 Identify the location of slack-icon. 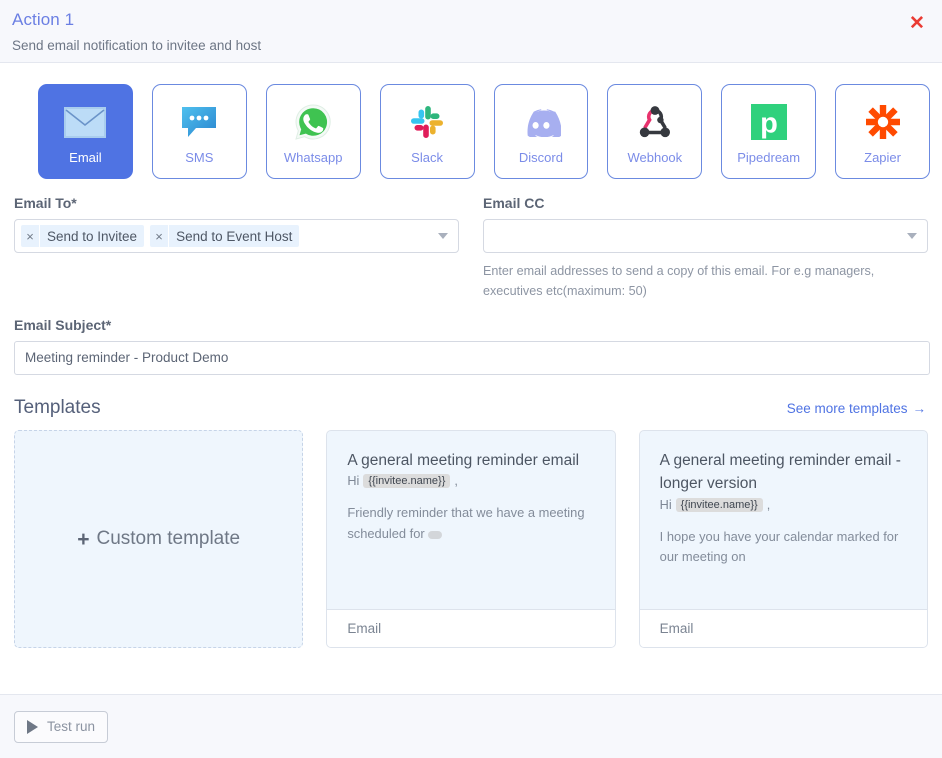
(427, 122).